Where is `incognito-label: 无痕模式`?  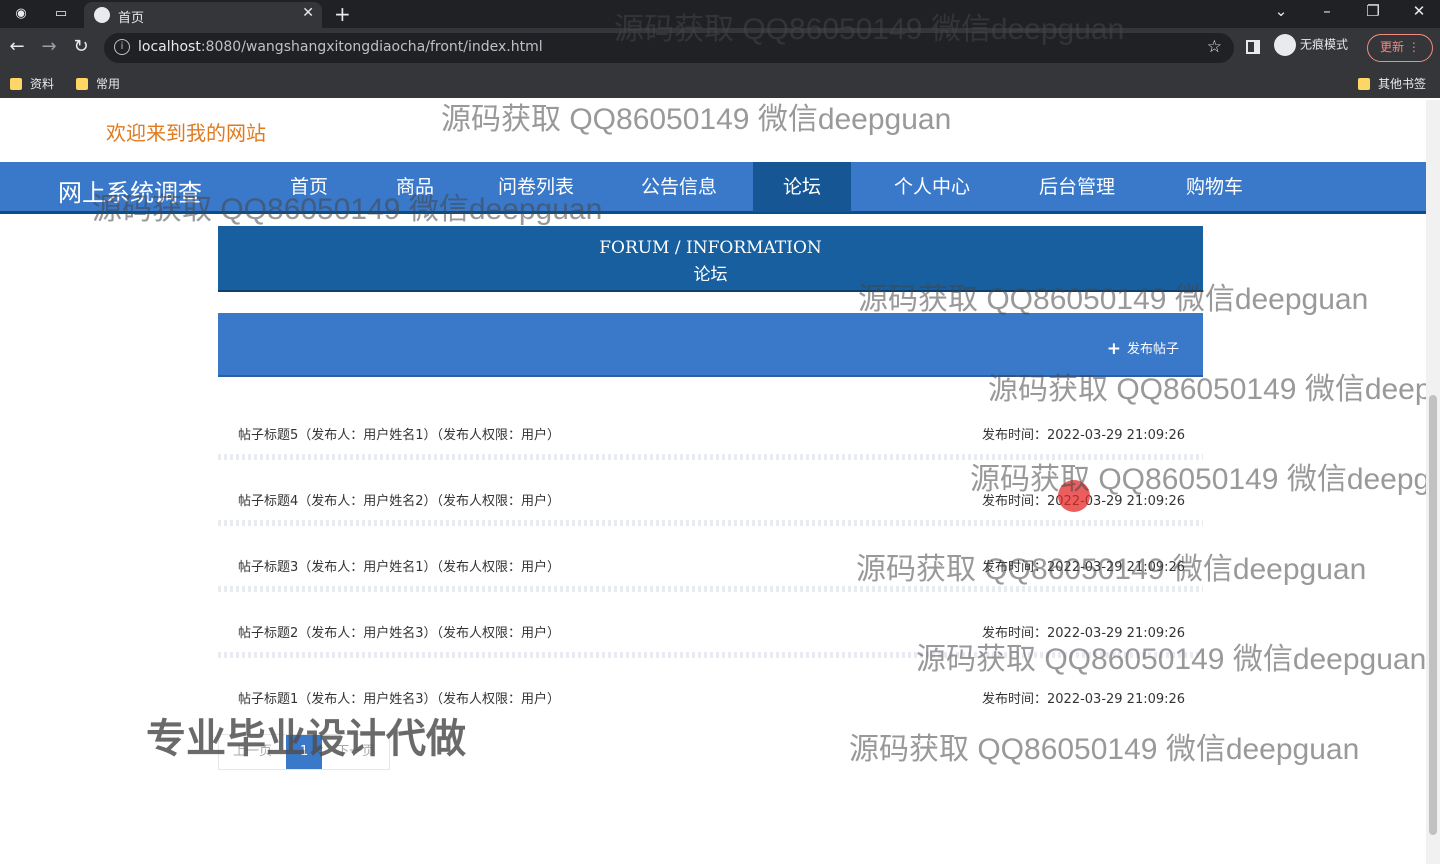
incognito-label: 无痕模式 is located at coordinates (1324, 44).